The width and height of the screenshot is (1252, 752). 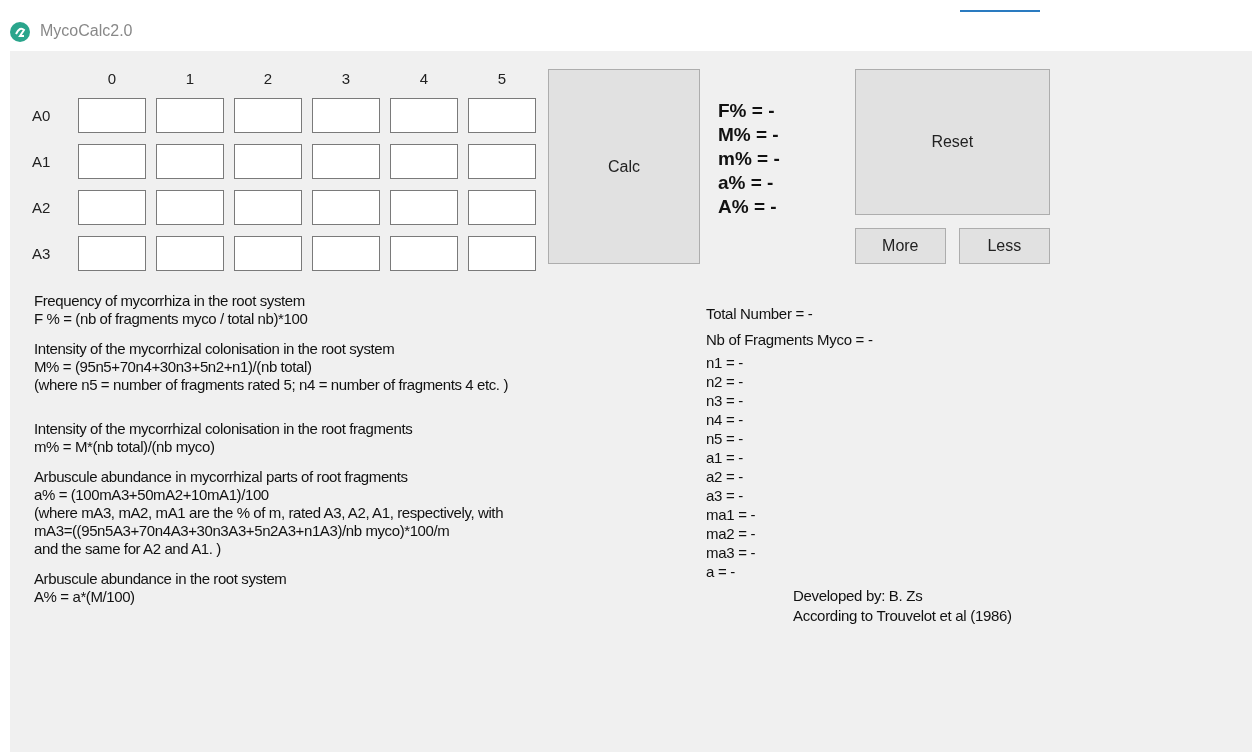 I want to click on result-label: m% = -, so click(x=749, y=159).